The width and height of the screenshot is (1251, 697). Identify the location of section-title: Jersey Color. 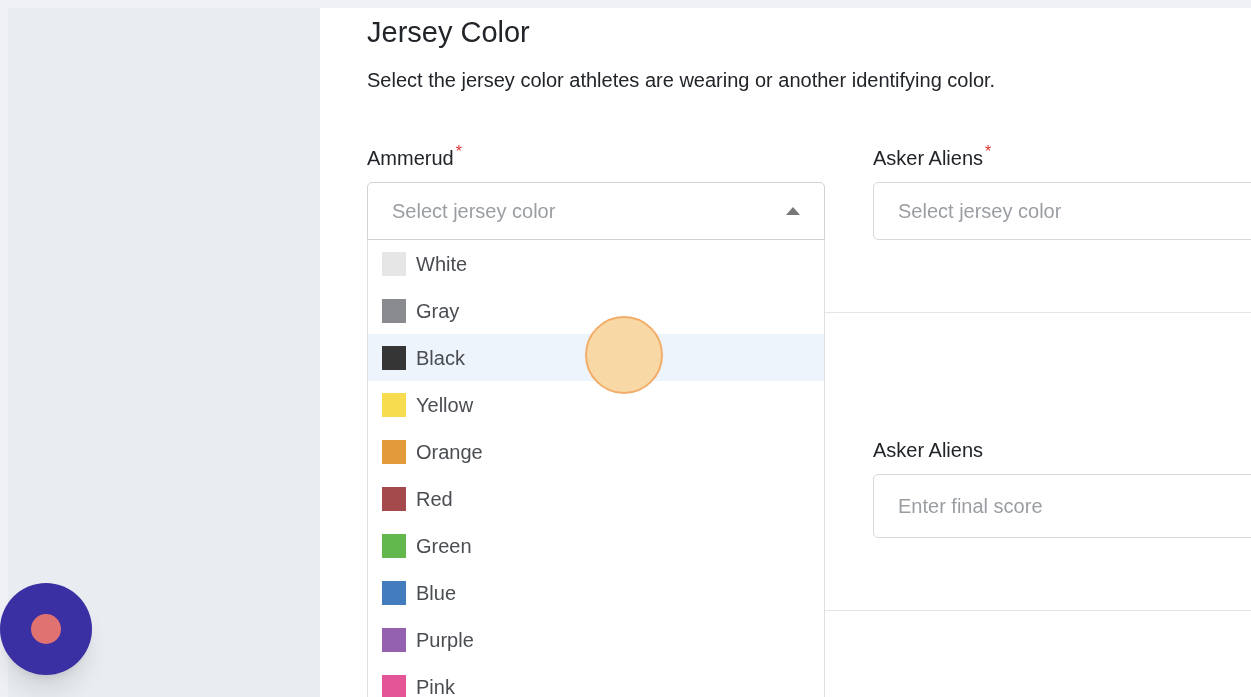
(448, 32).